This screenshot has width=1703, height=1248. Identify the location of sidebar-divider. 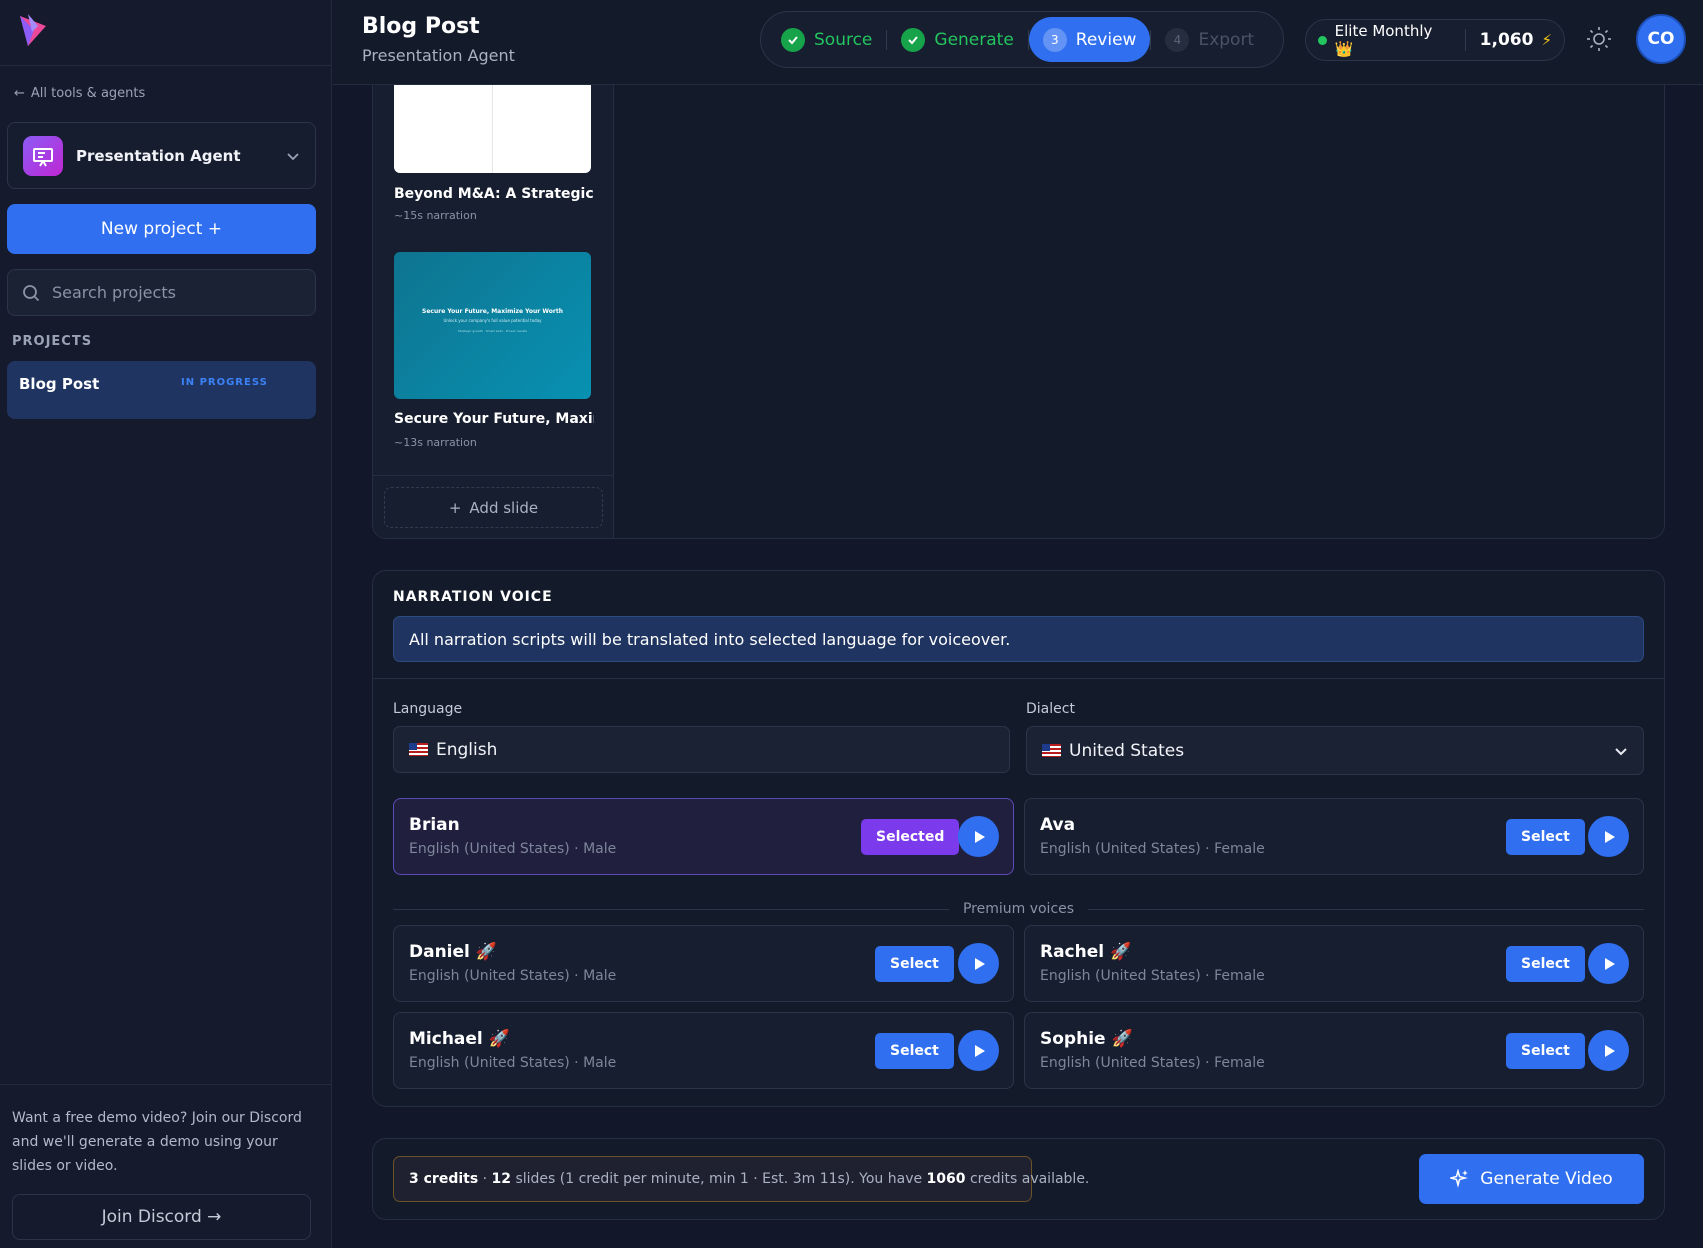
(166, 65).